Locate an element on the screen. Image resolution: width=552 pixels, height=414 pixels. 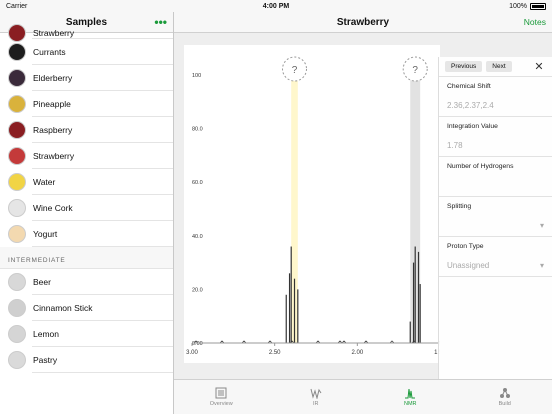
tab-nmr-label: NMR is located at coordinates (410, 404).